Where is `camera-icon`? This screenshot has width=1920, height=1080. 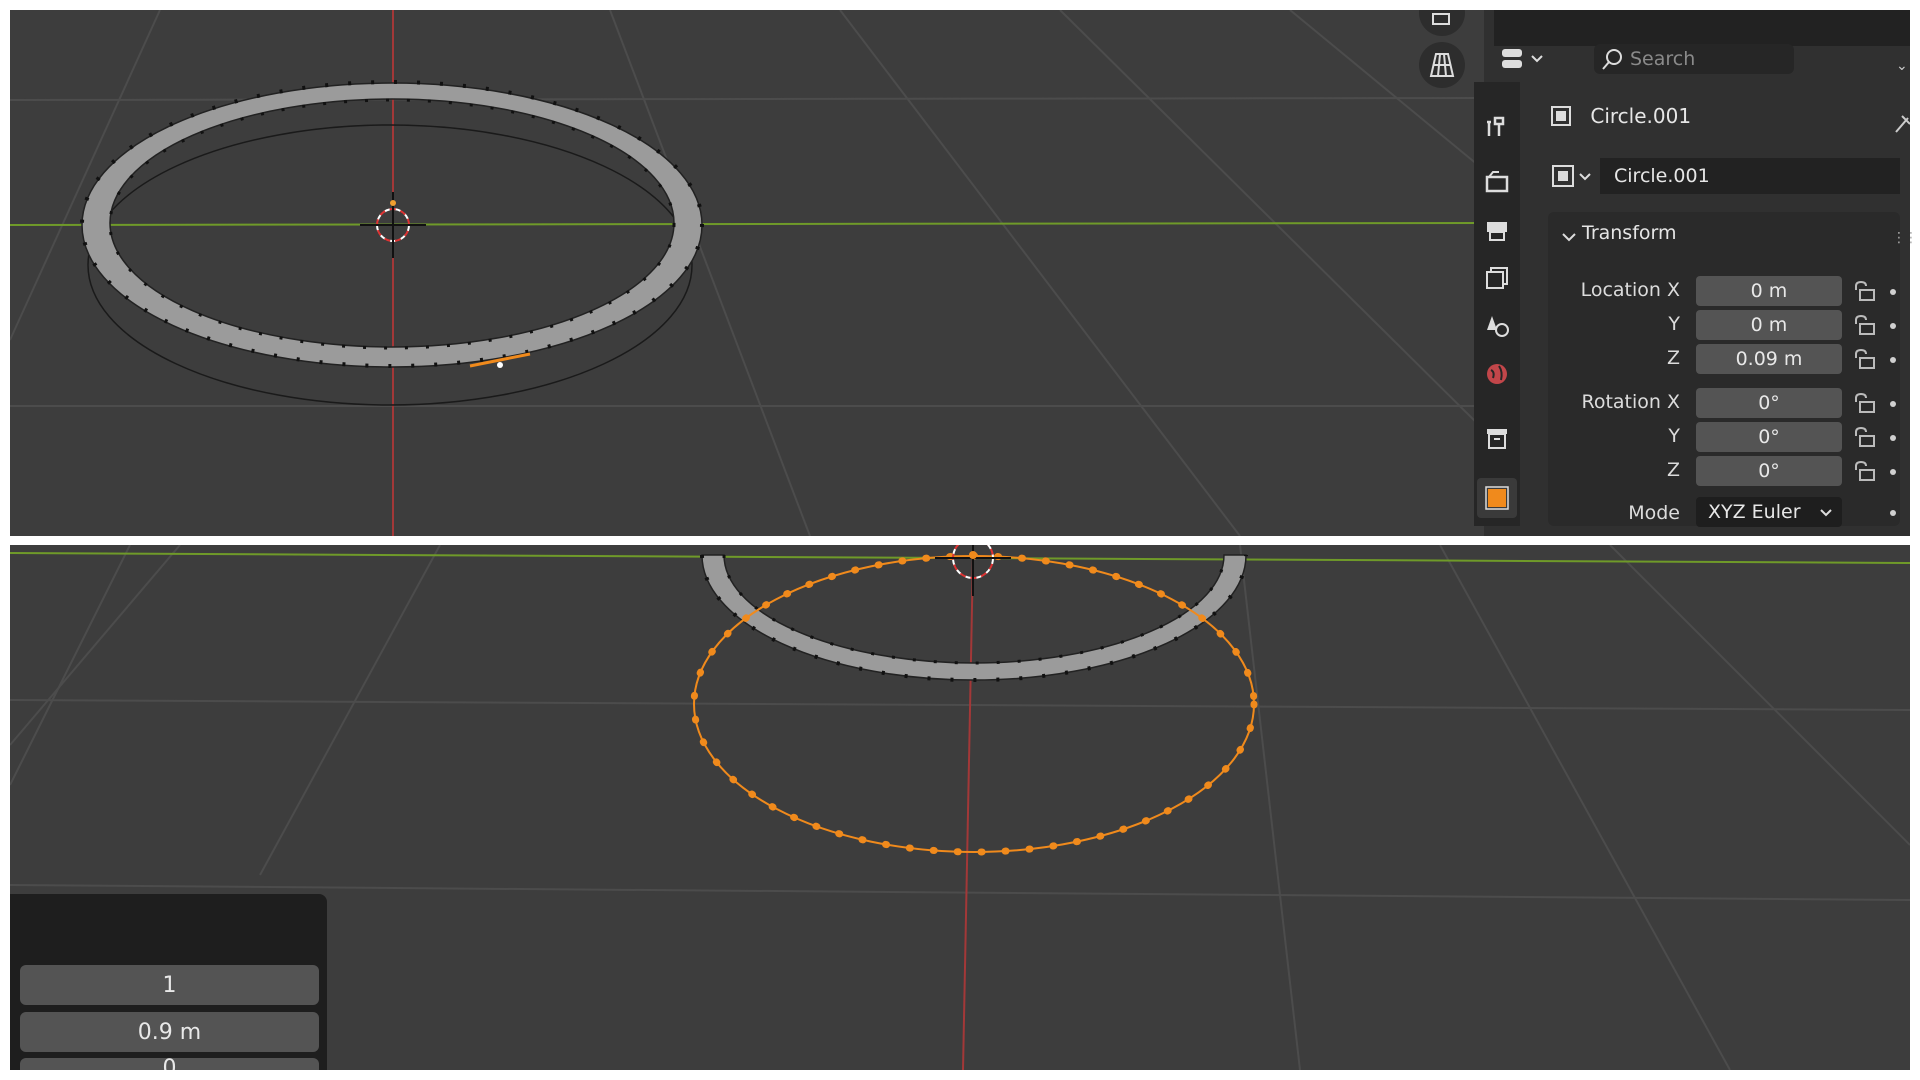
camera-icon is located at coordinates (1441, 19).